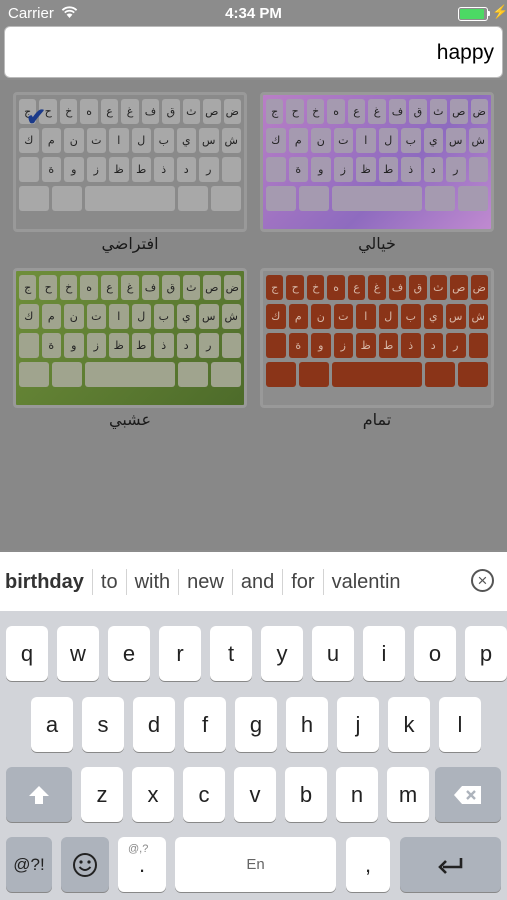  Describe the element at coordinates (180, 653) in the screenshot. I see `key-r: r` at that location.